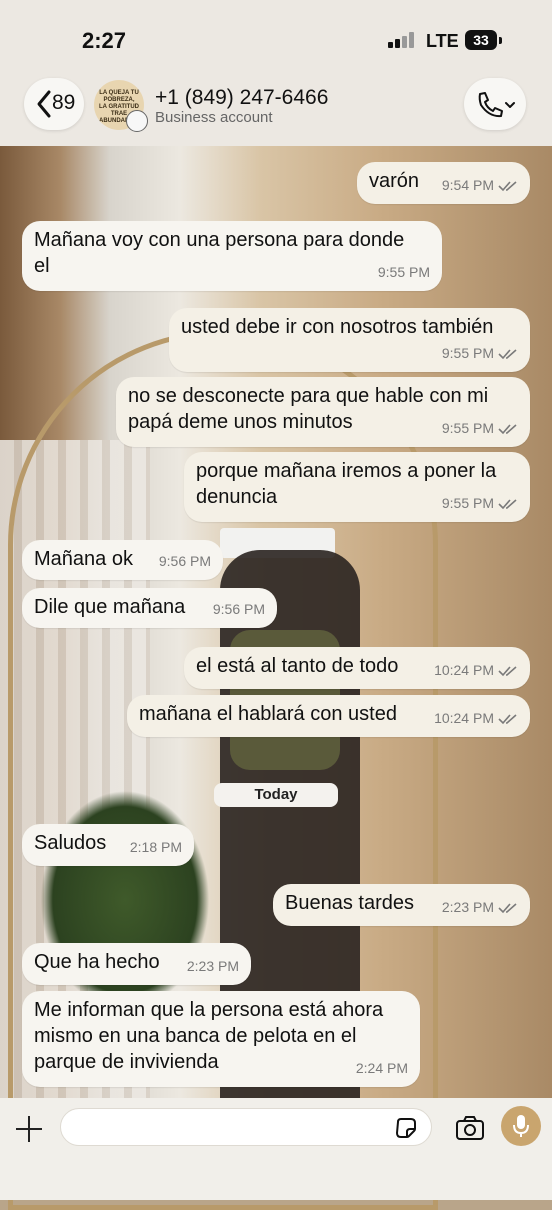  I want to click on message-time: 9:54 PM, so click(467, 185).